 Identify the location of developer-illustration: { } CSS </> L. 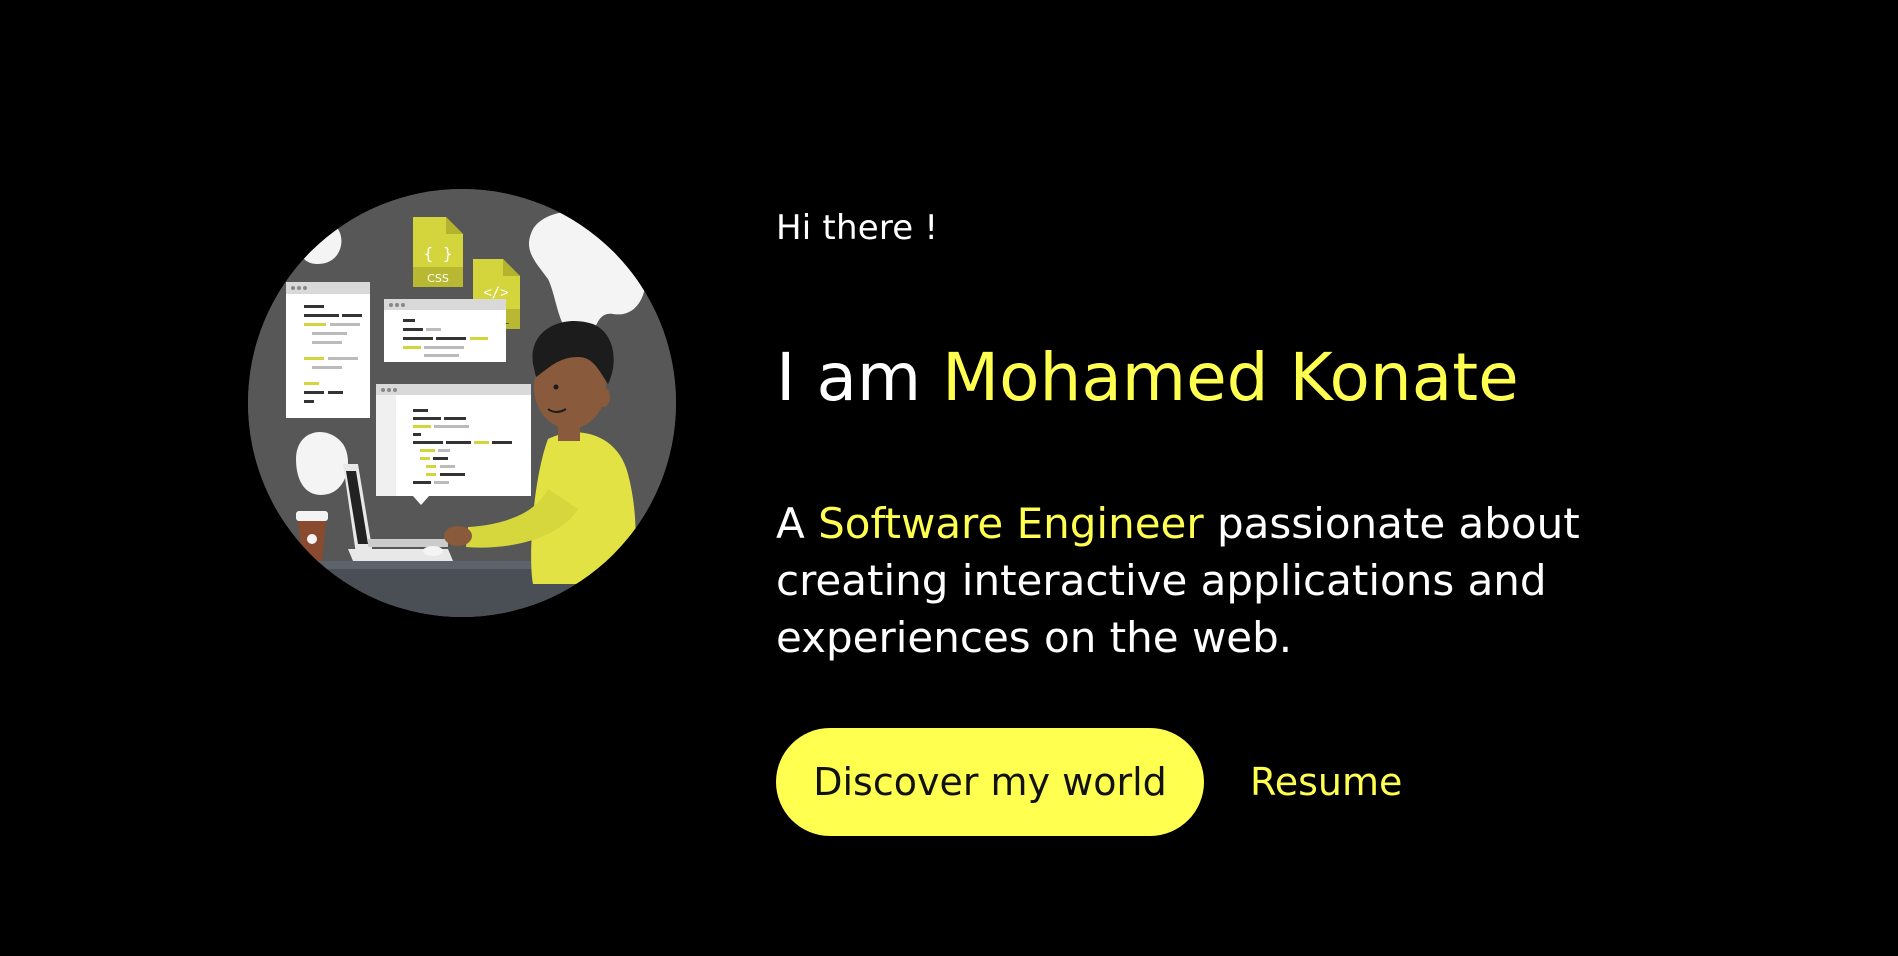
(462, 403).